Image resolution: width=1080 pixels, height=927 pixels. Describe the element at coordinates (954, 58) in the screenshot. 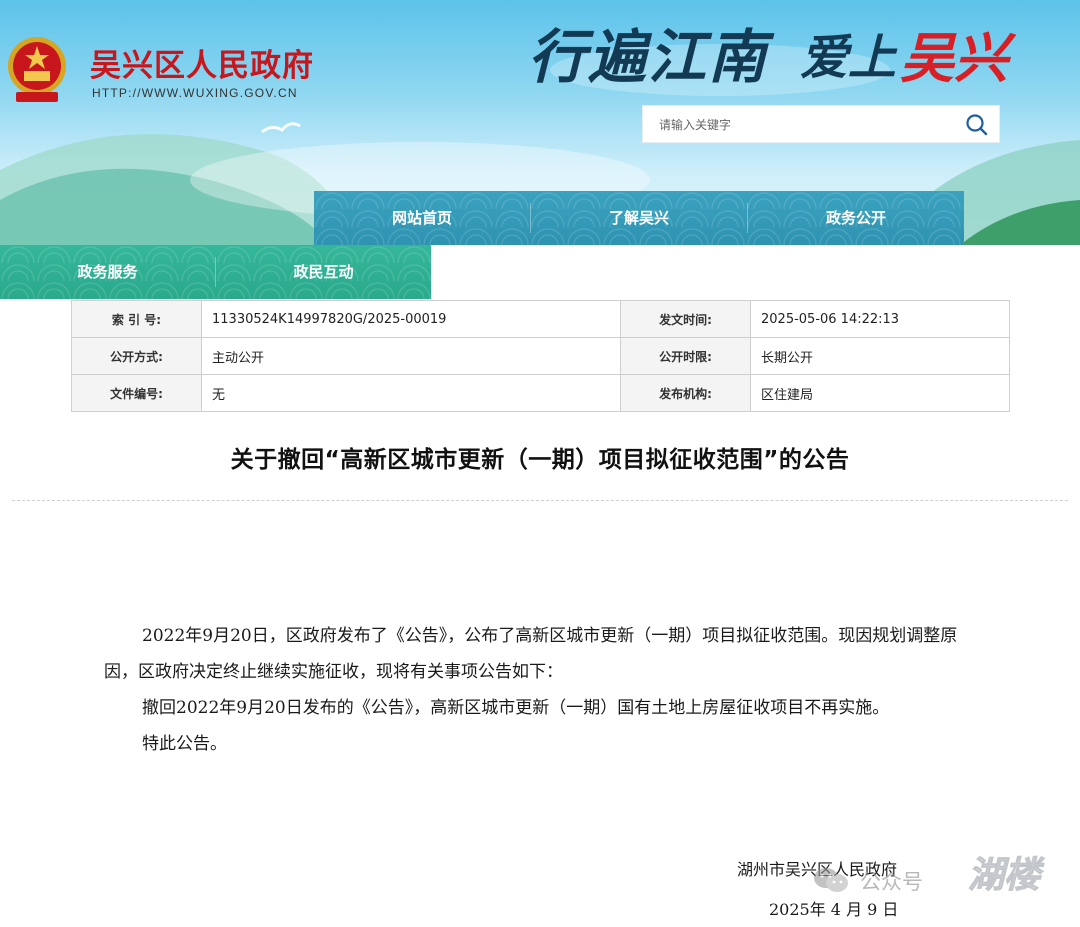

I see `slogan-part3: 吴兴` at that location.